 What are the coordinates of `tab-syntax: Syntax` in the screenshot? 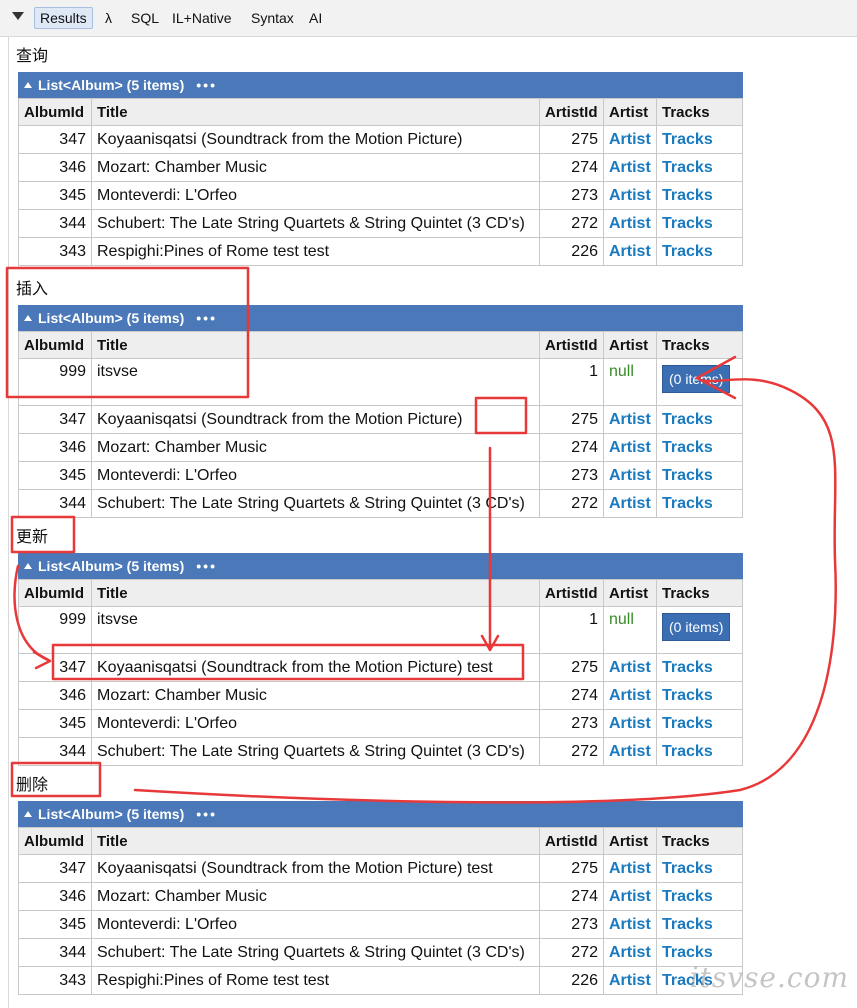 It's located at (272, 18).